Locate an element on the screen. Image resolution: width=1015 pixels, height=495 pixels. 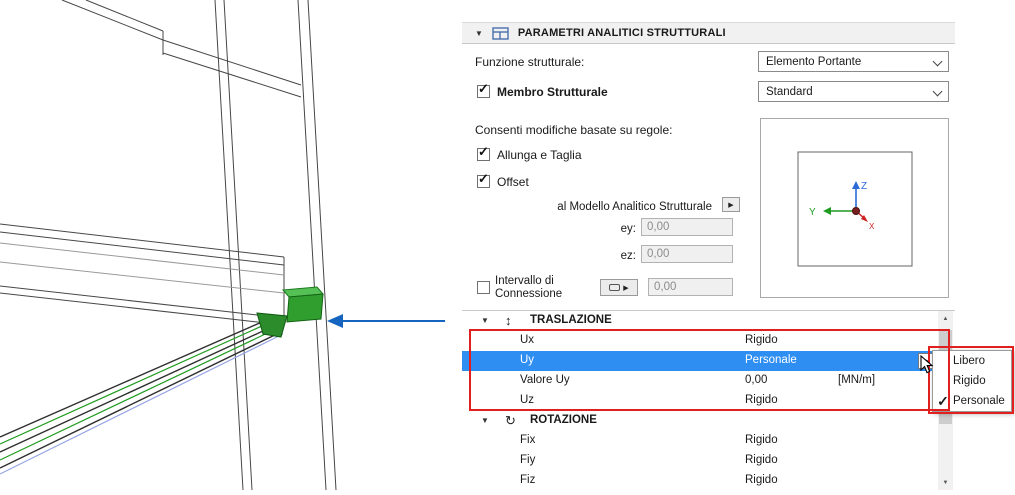
menu-item-label: Libero is located at coordinates (969, 361).